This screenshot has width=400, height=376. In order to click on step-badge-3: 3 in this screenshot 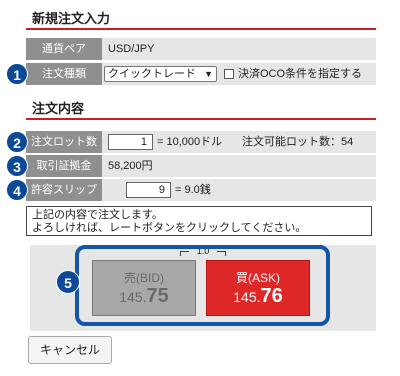, I will do `click(17, 166)`.